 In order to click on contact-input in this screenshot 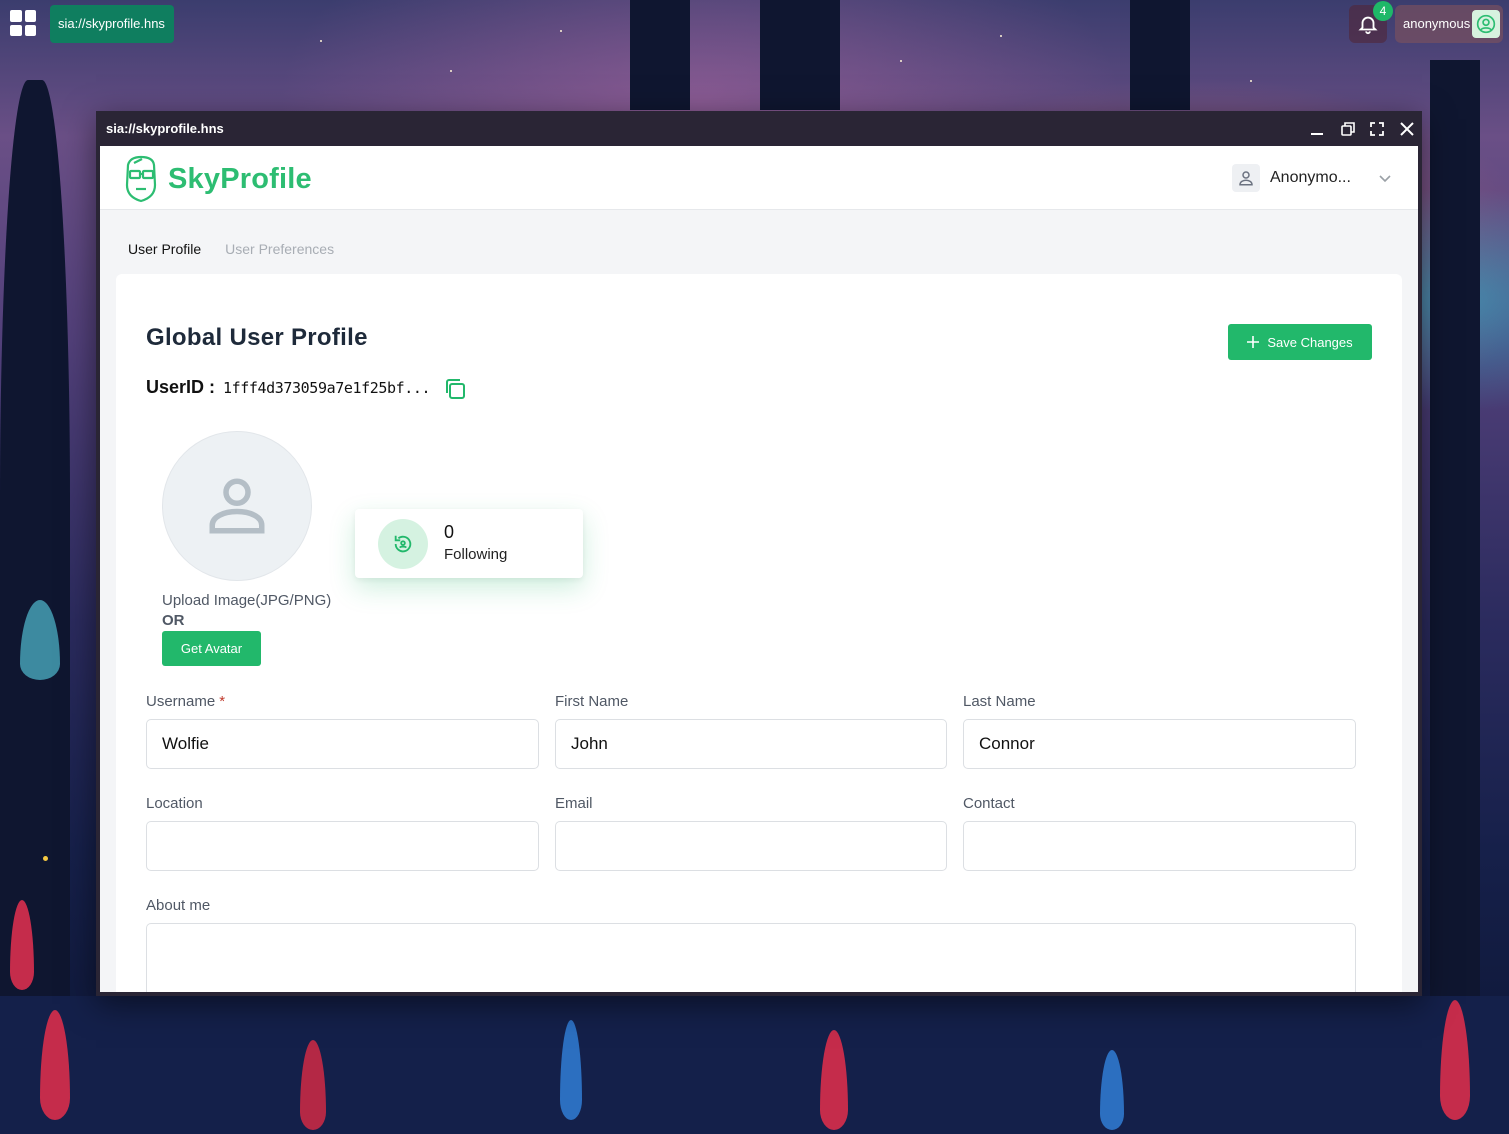, I will do `click(1159, 846)`.